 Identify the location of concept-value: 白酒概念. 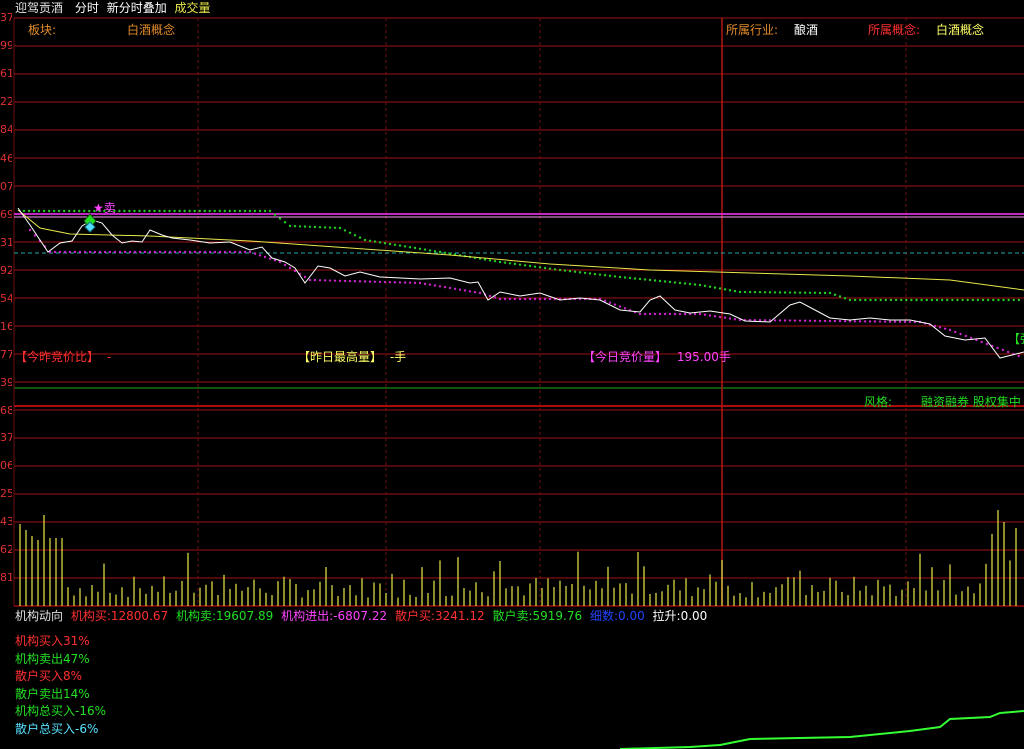
(960, 30).